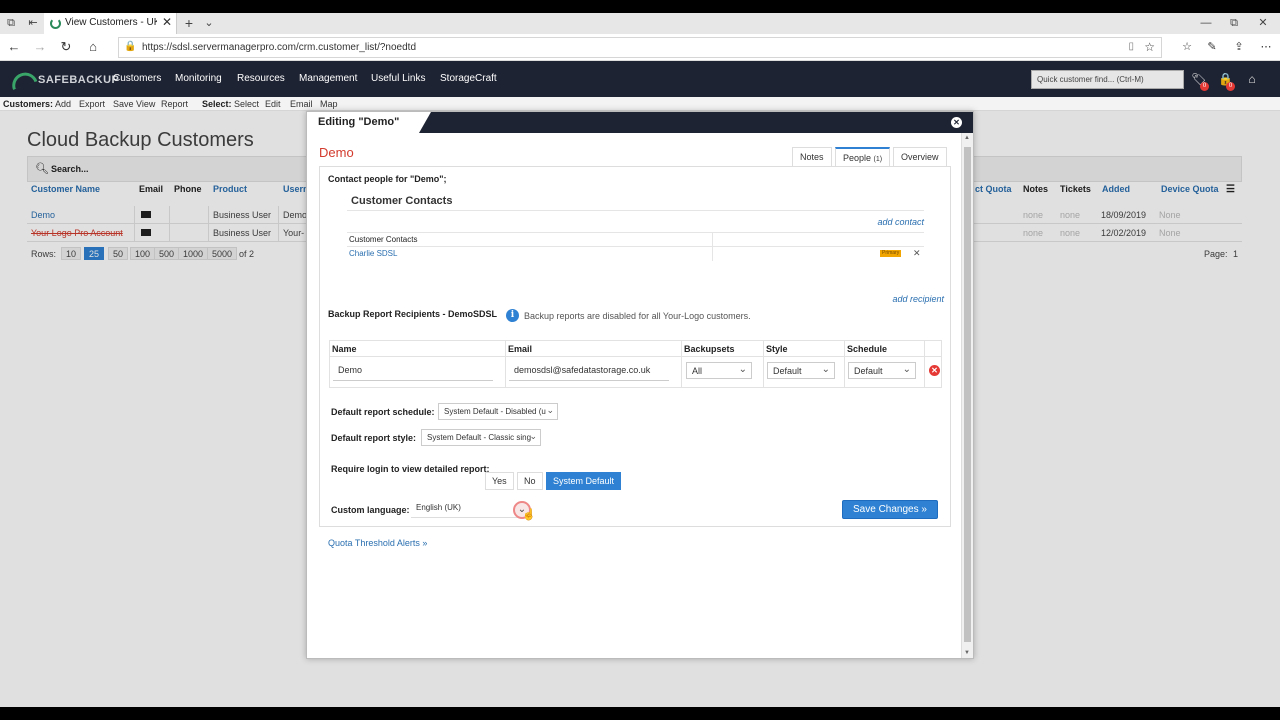 This screenshot has height=720, width=1280. I want to click on tab-back-icon: ⇤, so click(33, 23).